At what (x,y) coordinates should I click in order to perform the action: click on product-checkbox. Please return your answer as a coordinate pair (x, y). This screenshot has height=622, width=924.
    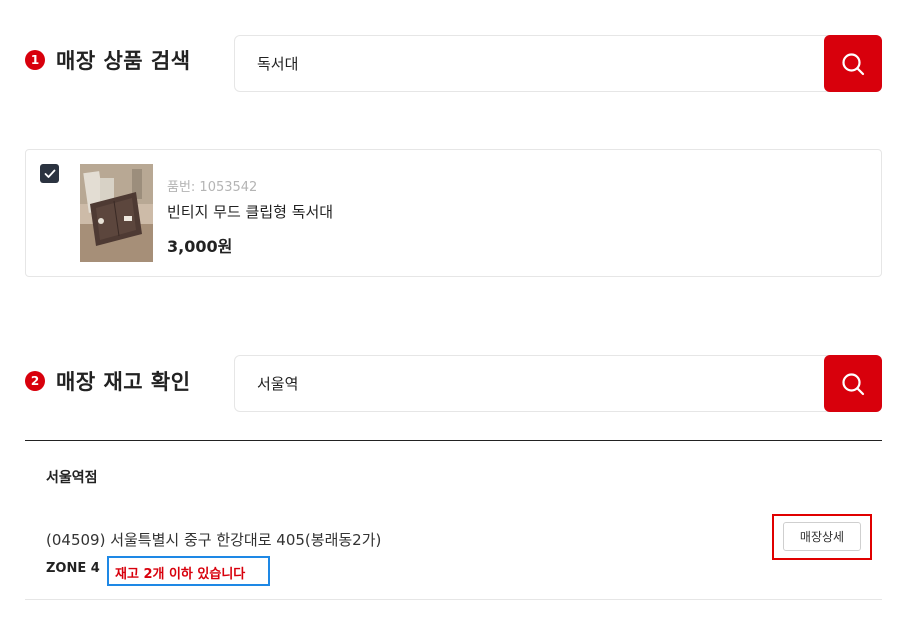
    Looking at the image, I should click on (49, 173).